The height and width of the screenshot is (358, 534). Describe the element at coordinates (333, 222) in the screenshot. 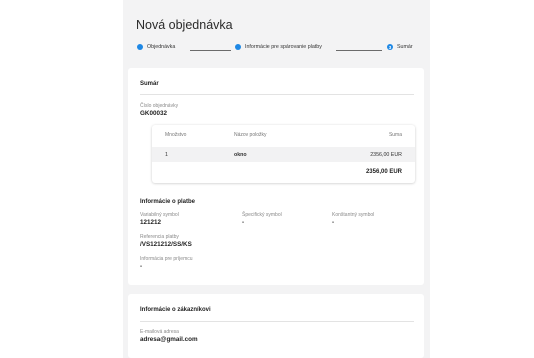

I see `constant-symbol-value: -` at that location.